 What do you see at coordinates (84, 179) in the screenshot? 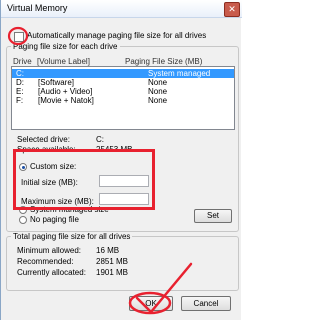
I see `annotation-rect-custom-size` at bounding box center [84, 179].